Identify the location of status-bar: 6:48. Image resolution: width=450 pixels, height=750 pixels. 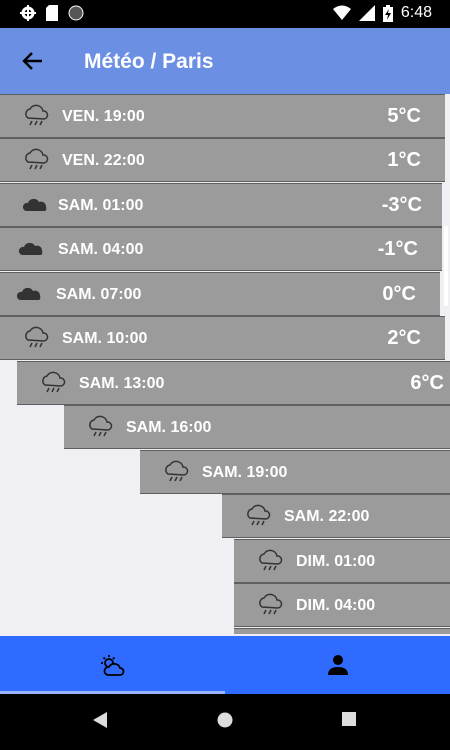
(225, 14).